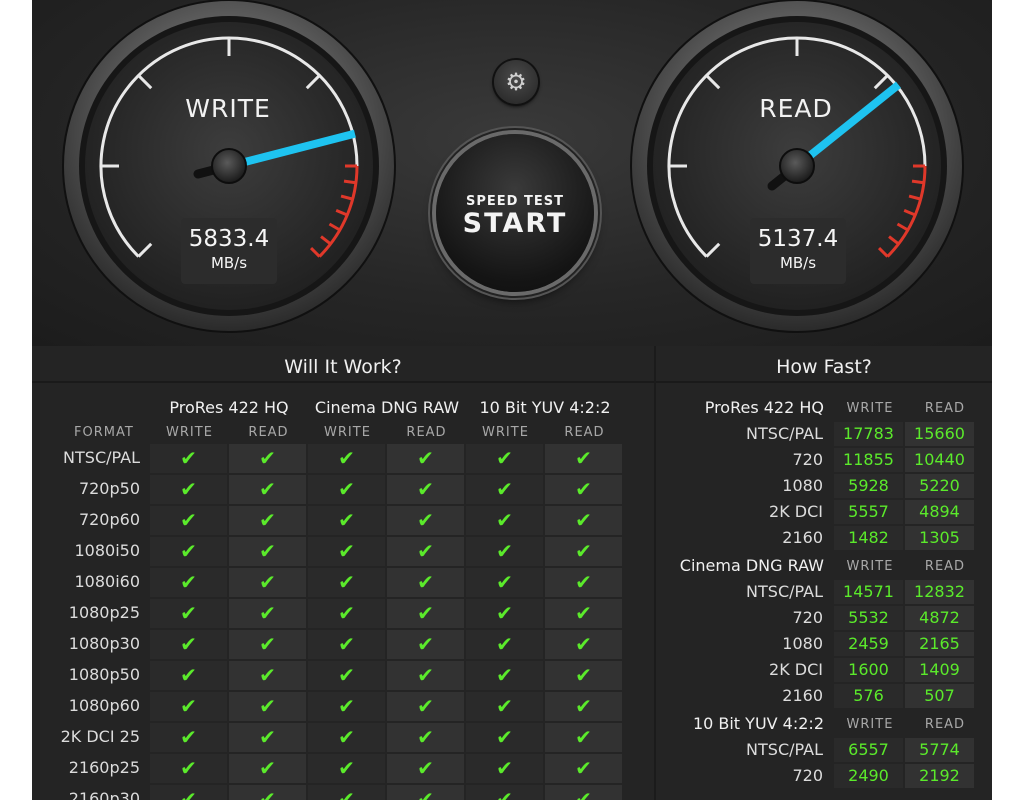 The image size is (1025, 800). What do you see at coordinates (109, 519) in the screenshot?
I see `format-row-label: 720p60` at bounding box center [109, 519].